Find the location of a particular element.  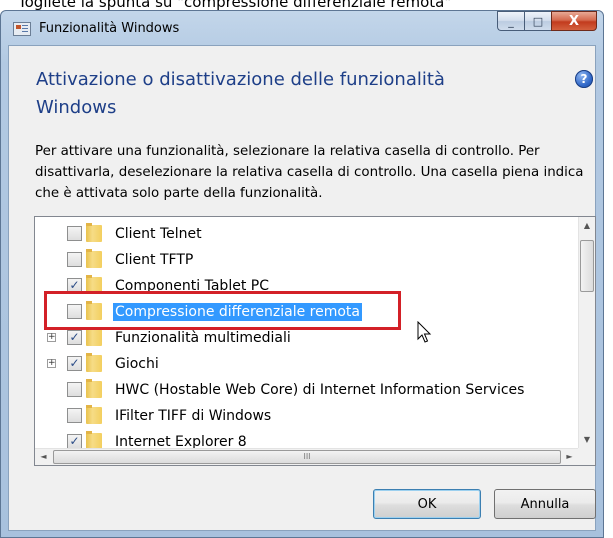

feature-label: Giochi is located at coordinates (137, 364).